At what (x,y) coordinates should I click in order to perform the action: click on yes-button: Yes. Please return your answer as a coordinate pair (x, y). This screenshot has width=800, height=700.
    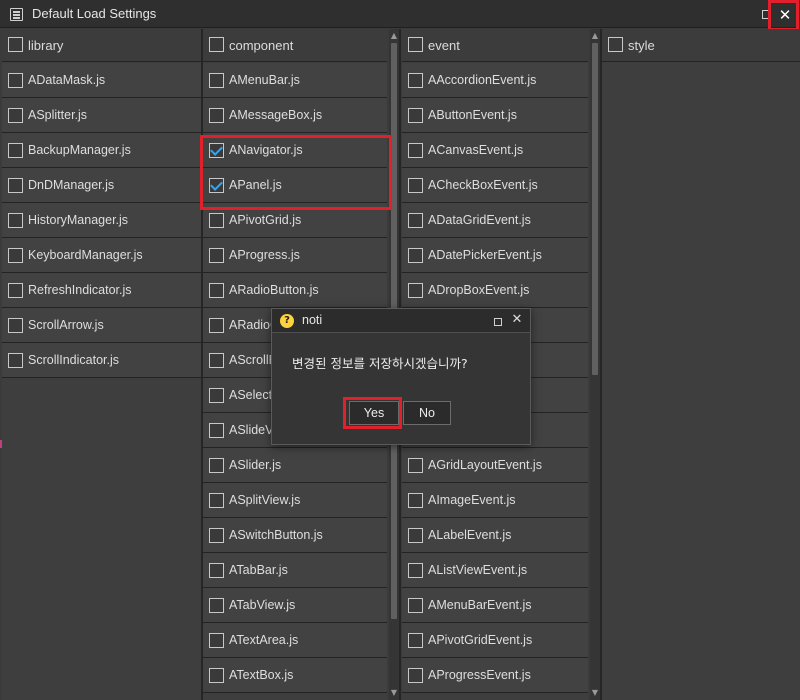
    Looking at the image, I should click on (374, 413).